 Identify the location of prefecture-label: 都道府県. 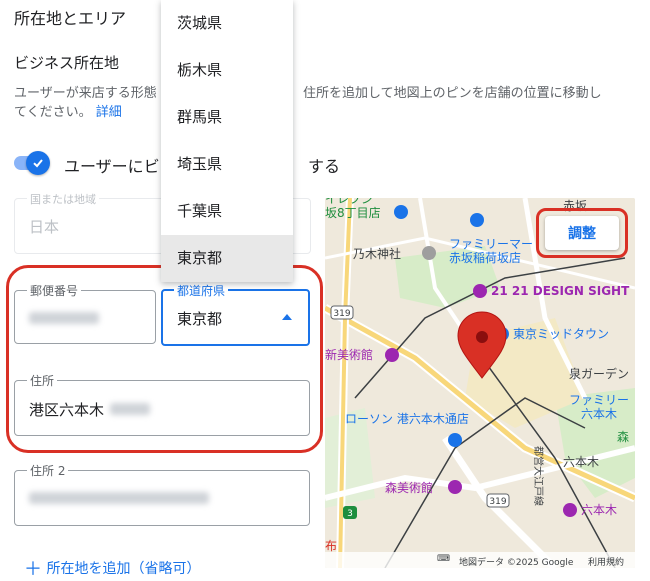
(201, 290).